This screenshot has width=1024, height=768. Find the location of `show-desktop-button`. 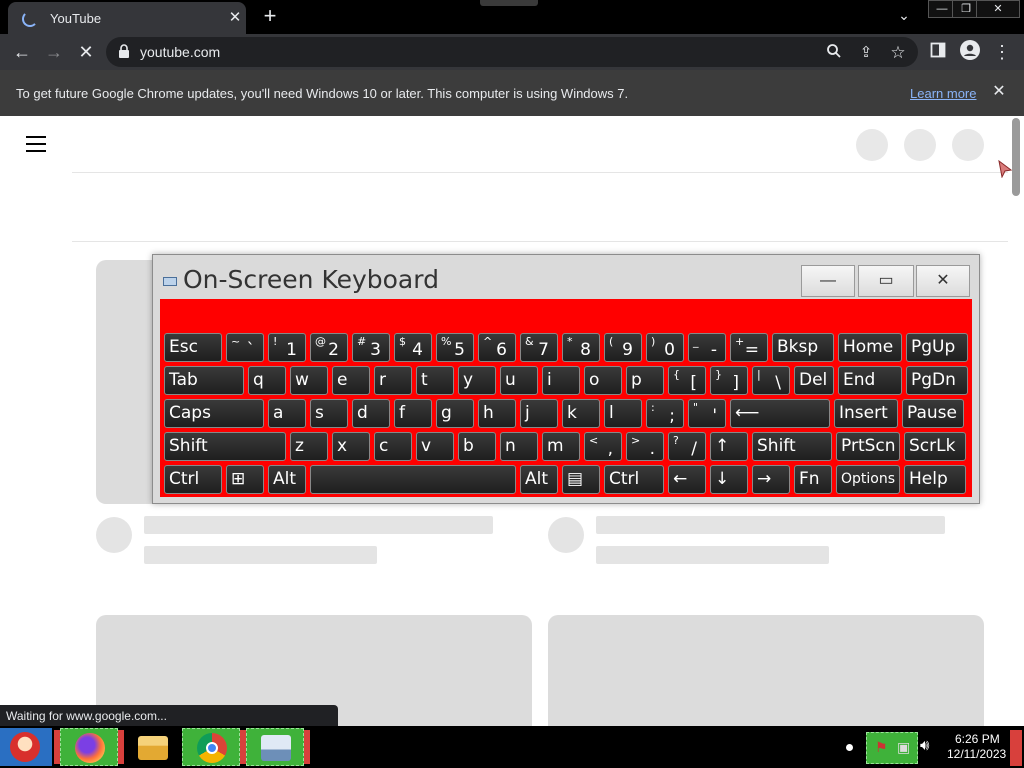

show-desktop-button is located at coordinates (1016, 748).